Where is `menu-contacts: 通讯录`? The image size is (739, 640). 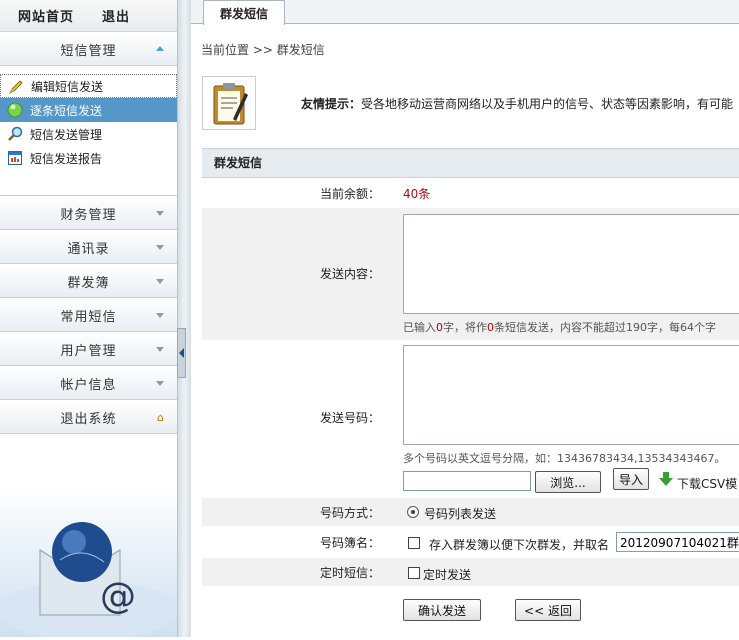
menu-contacts: 通讯录 is located at coordinates (88, 247).